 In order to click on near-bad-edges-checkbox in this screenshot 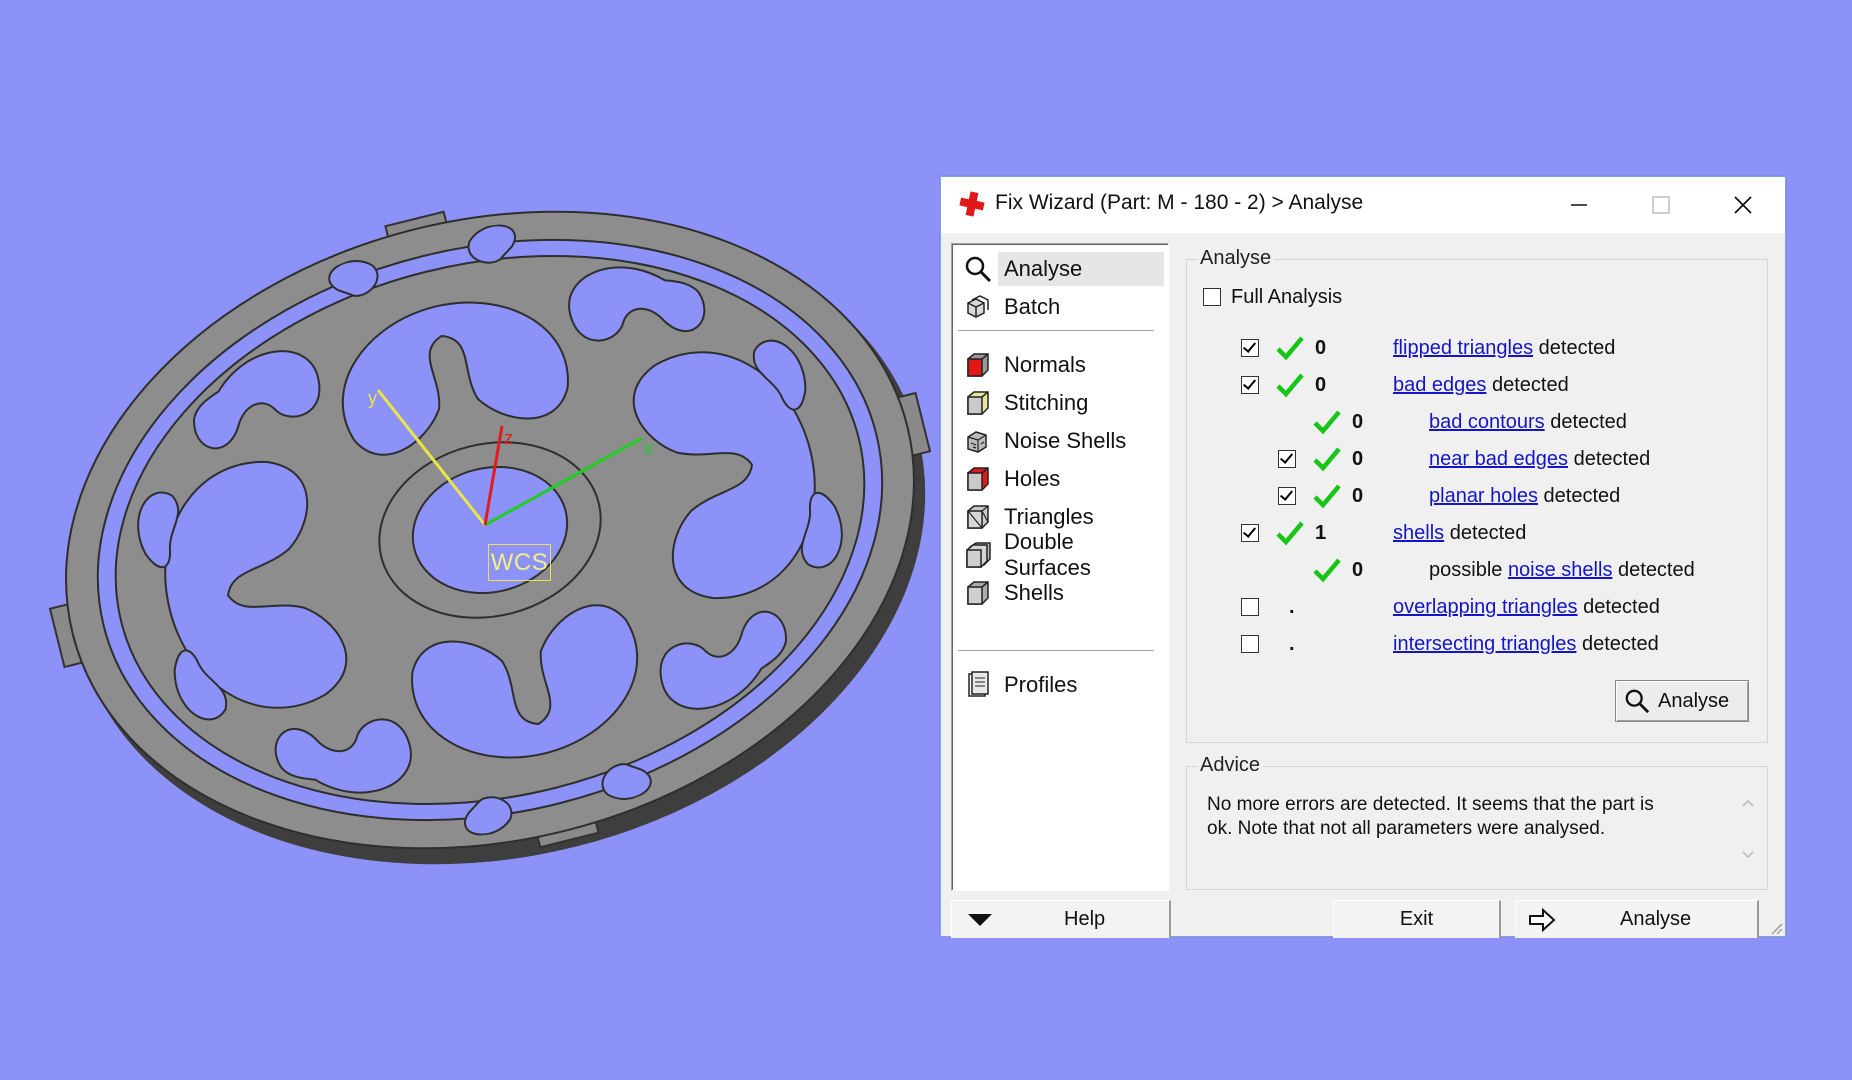, I will do `click(1287, 459)`.